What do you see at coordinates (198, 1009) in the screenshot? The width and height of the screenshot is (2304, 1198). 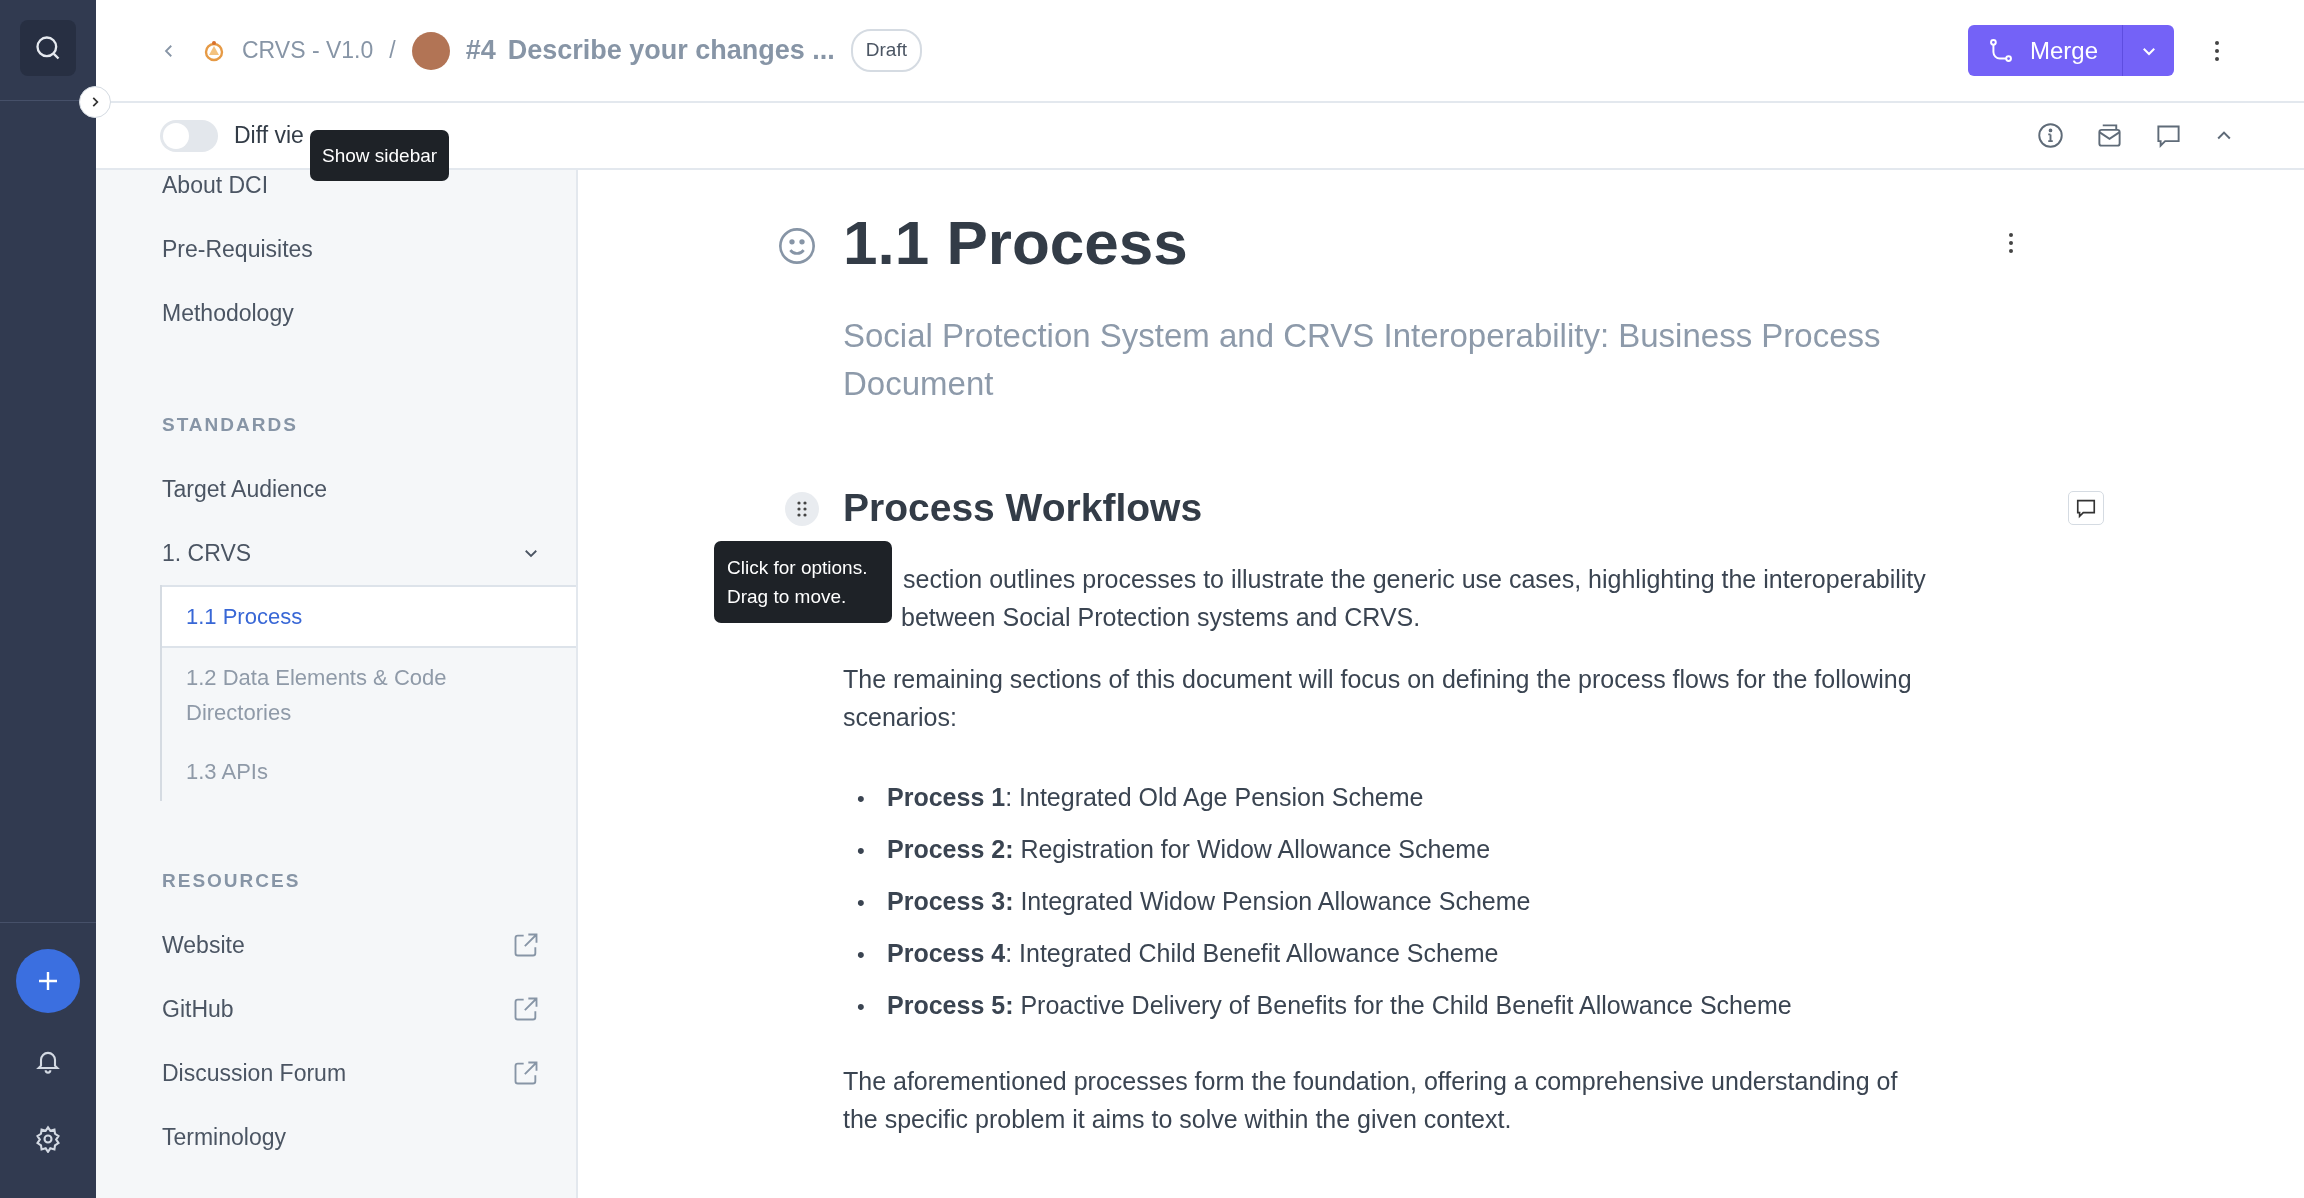 I see `sidebar-link: GitHub` at bounding box center [198, 1009].